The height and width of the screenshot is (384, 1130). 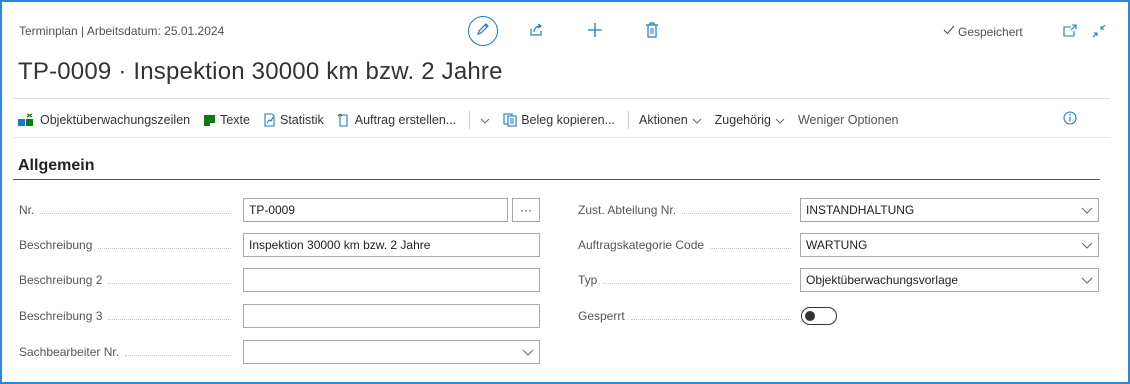 What do you see at coordinates (128, 316) in the screenshot?
I see `field-row-beschreibung-3: Beschreibung 3` at bounding box center [128, 316].